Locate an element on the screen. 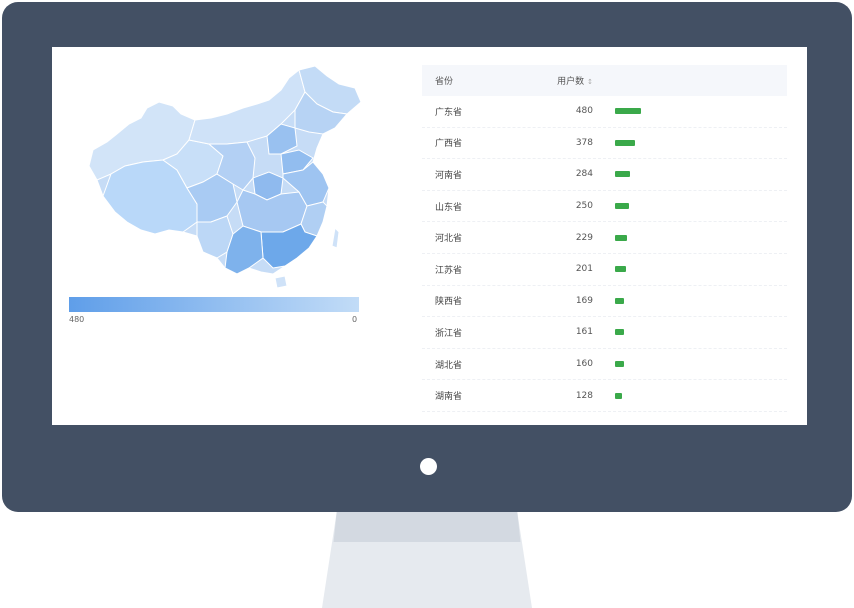 Image resolution: width=854 pixels, height=608 pixels. row-province: 江苏省 is located at coordinates (449, 270).